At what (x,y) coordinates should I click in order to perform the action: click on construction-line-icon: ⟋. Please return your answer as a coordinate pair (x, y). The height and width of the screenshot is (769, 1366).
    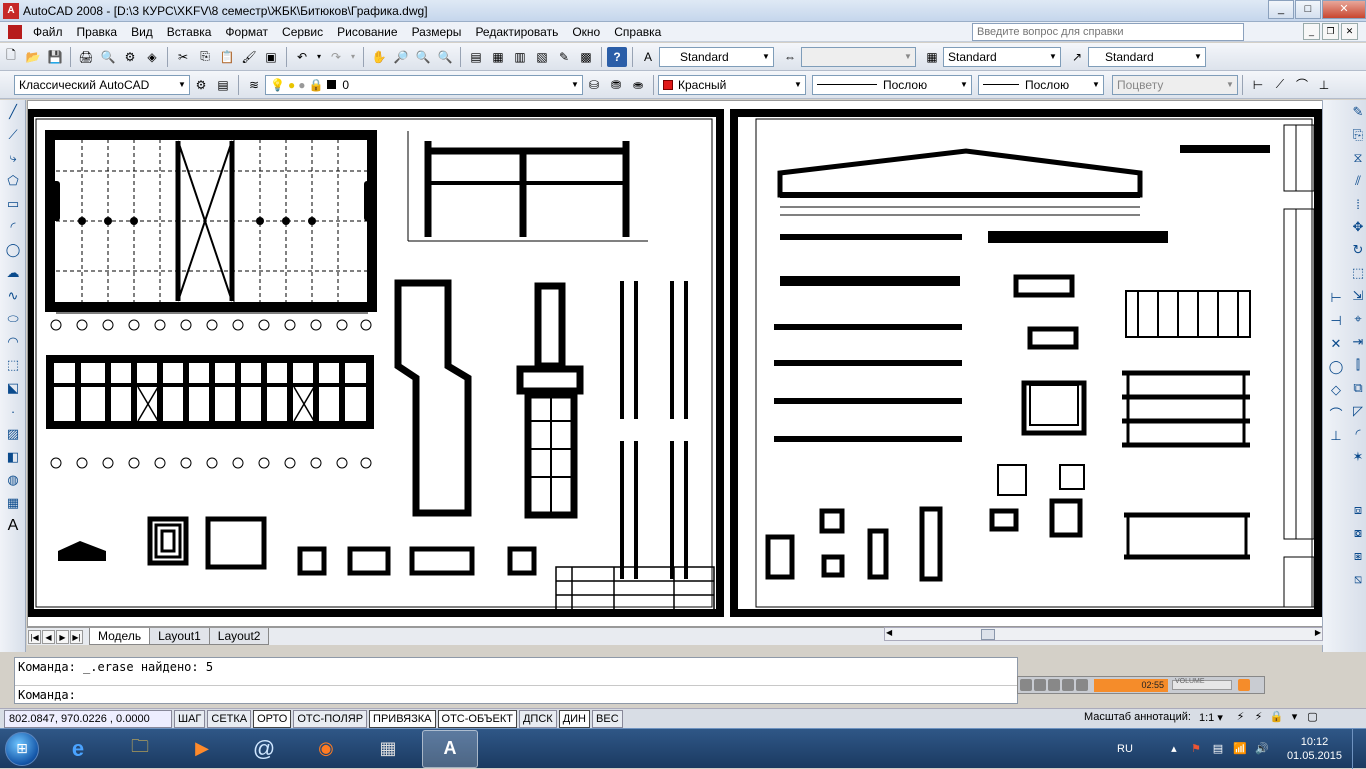
    Looking at the image, I should click on (13, 135).